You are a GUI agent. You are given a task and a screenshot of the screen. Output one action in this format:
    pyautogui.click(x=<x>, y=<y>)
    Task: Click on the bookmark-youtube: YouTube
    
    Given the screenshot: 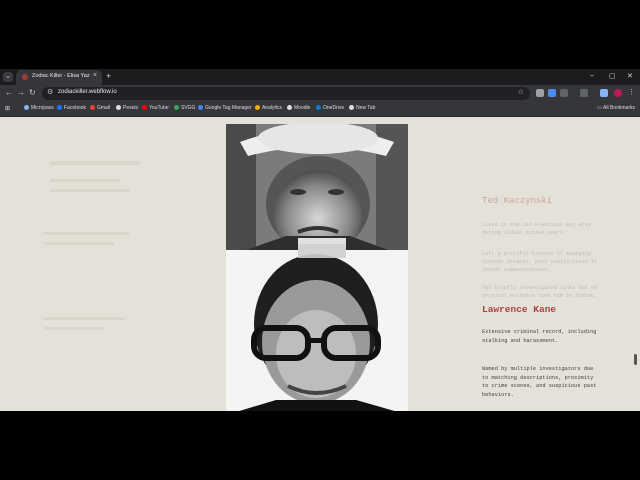 What is the action you would take?
    pyautogui.click(x=155, y=108)
    